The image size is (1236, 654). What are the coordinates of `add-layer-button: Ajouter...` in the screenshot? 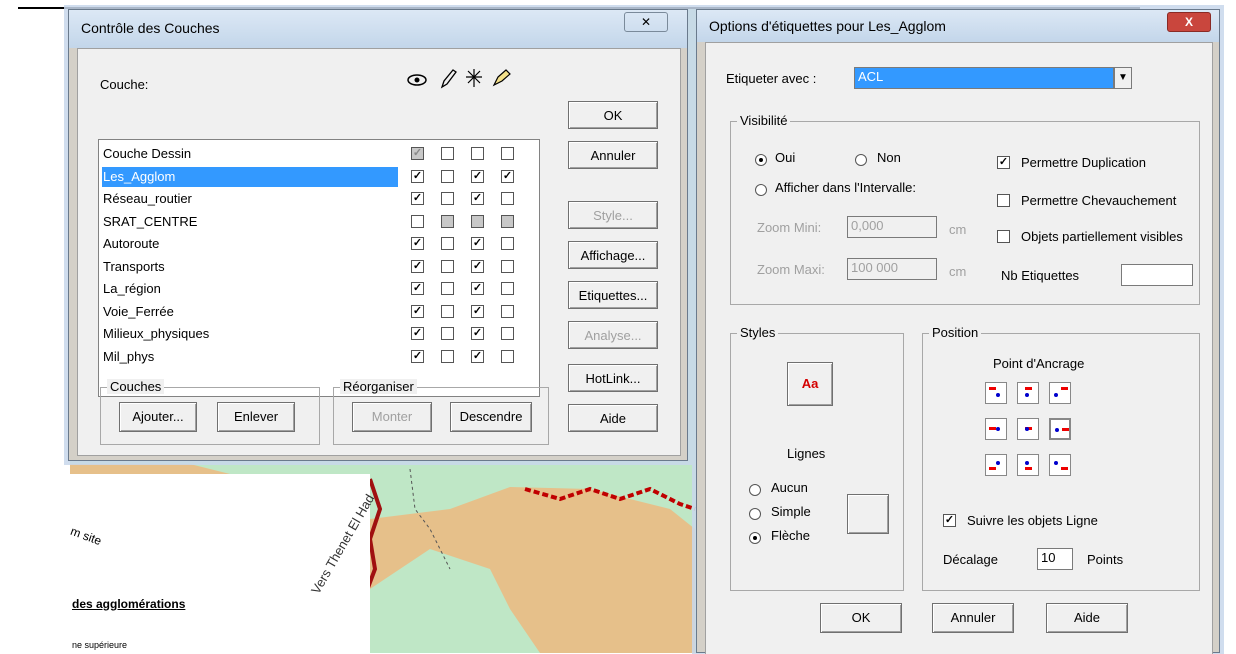 It's located at (158, 417).